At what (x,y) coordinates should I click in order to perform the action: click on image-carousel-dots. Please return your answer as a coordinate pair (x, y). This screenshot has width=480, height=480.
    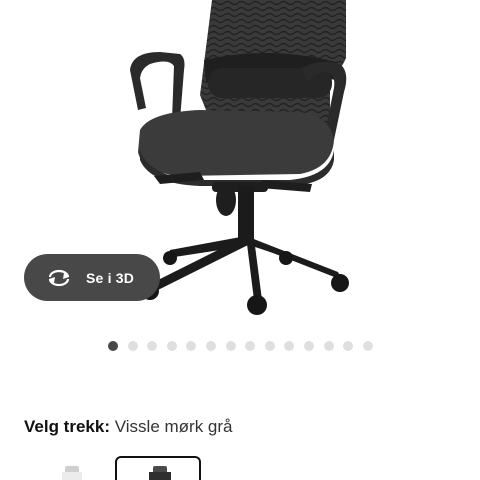
    Looking at the image, I should click on (240, 346).